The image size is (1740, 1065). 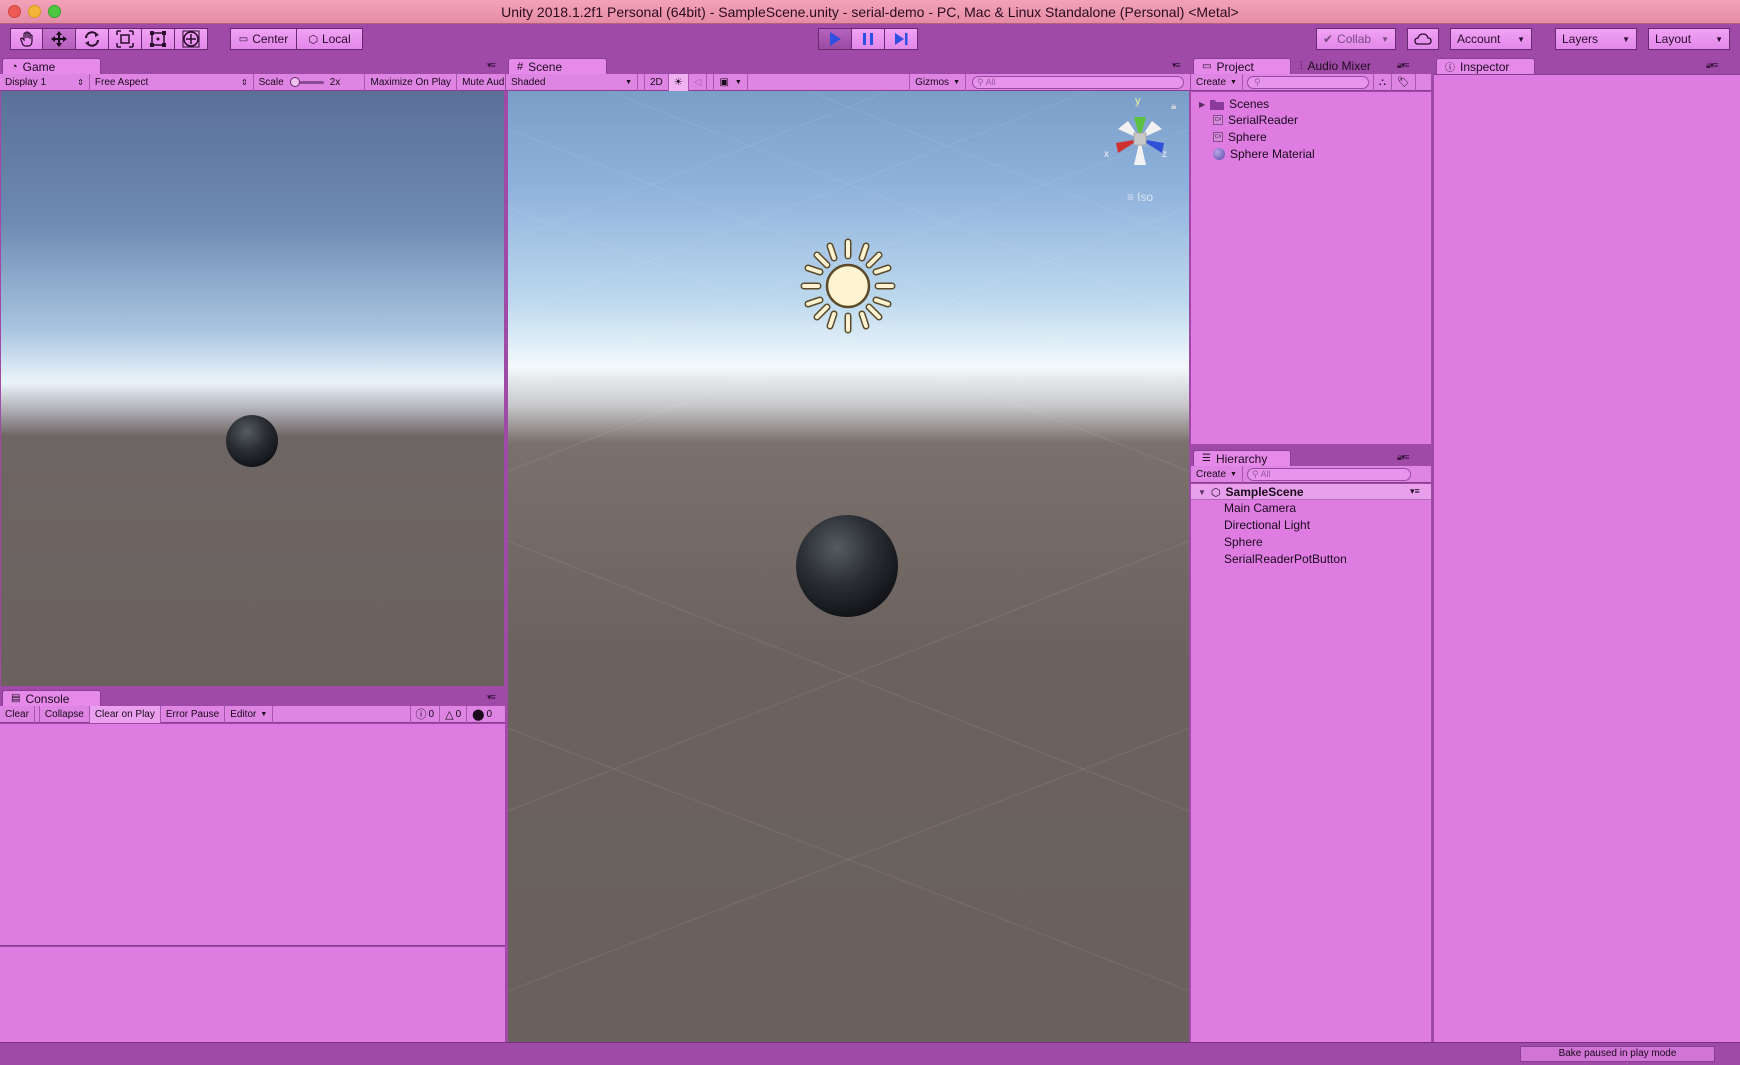 What do you see at coordinates (330, 39) in the screenshot?
I see `pivot-local-toggle: ⬡ Local` at bounding box center [330, 39].